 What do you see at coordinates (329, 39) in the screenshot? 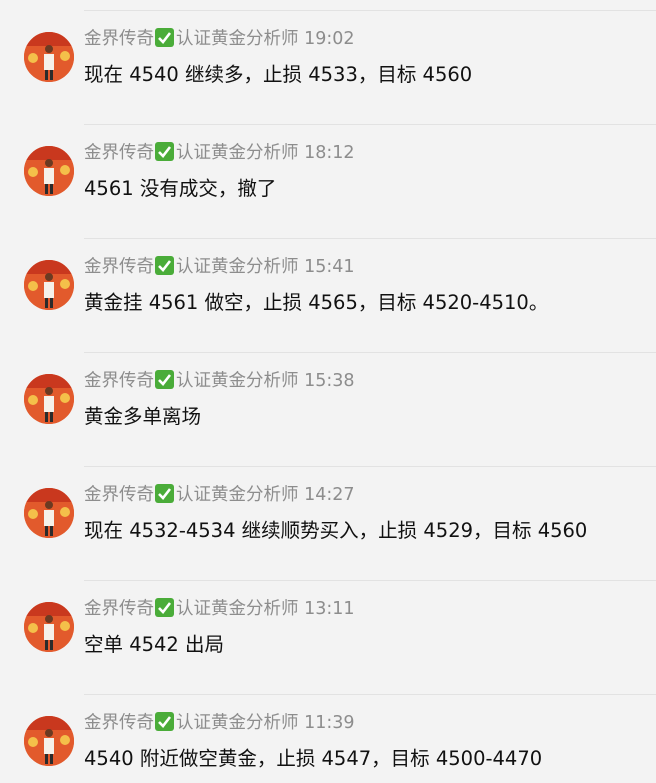
I see `timestamp: 19:02` at bounding box center [329, 39].